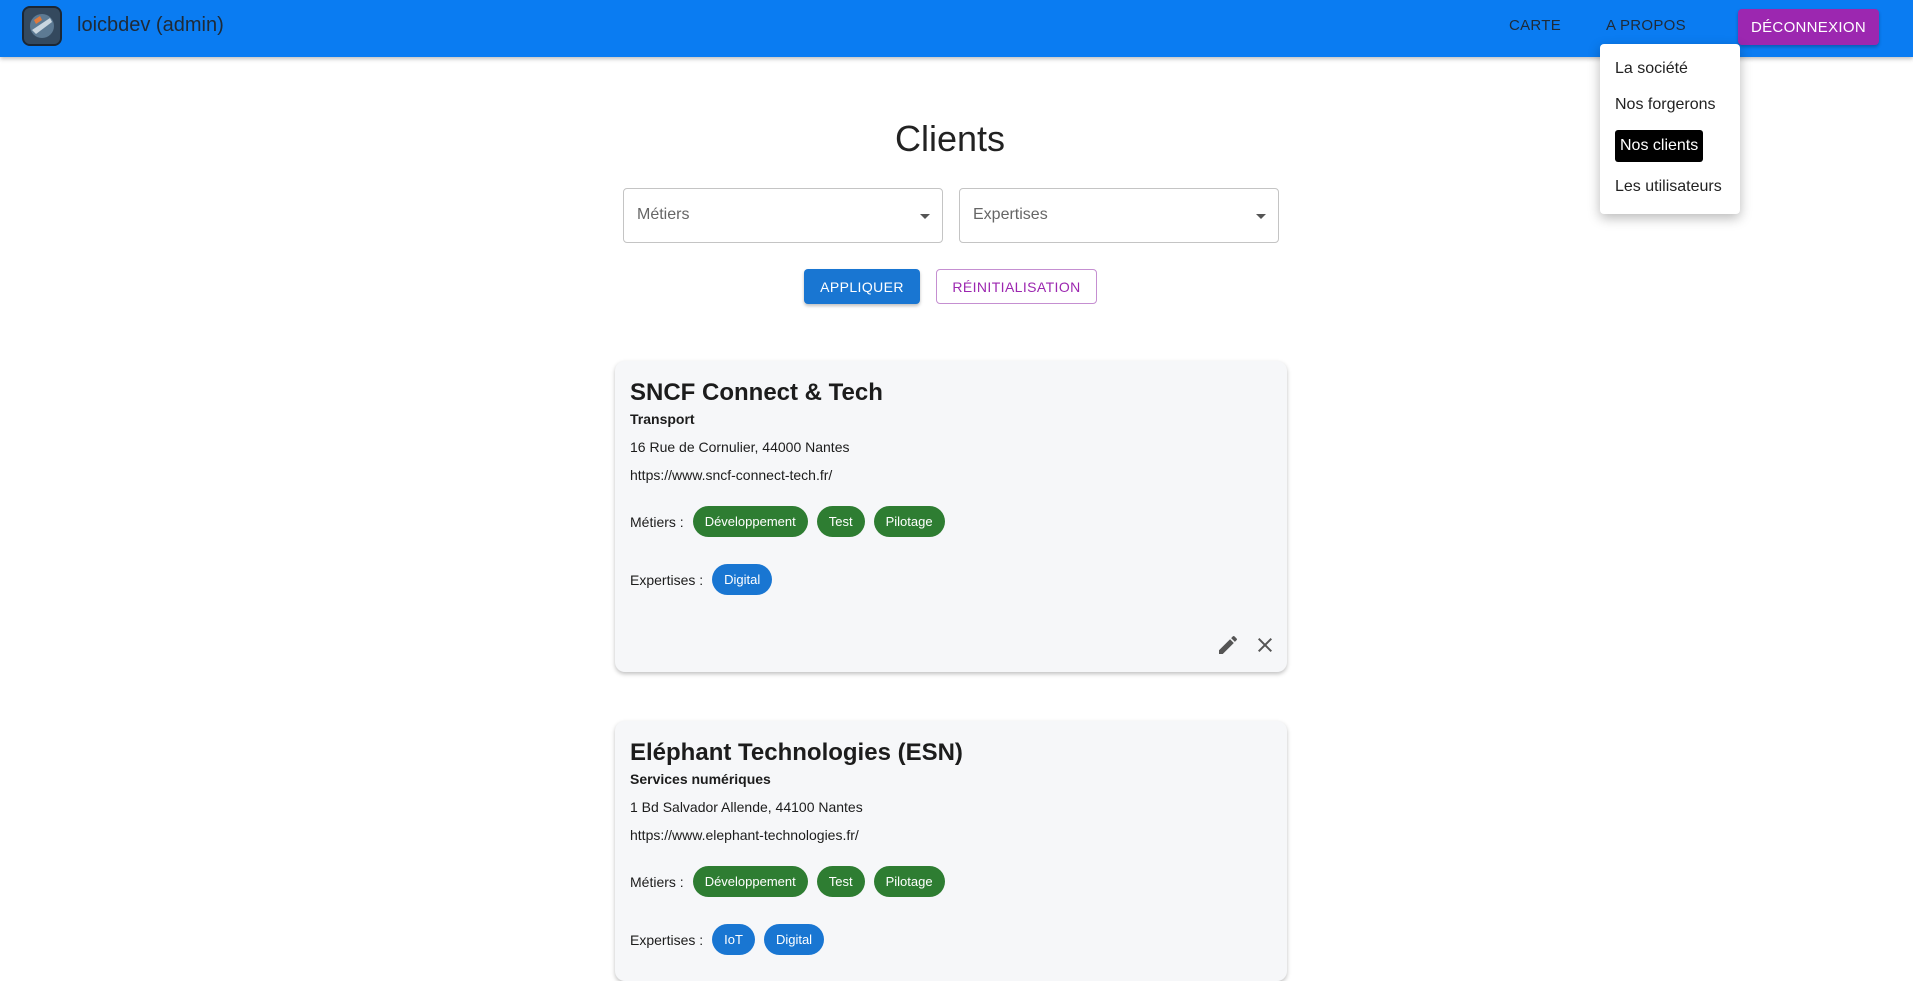 This screenshot has height=981, width=1913. What do you see at coordinates (150, 25) in the screenshot?
I see `app-title: loicbdev (admin)` at bounding box center [150, 25].